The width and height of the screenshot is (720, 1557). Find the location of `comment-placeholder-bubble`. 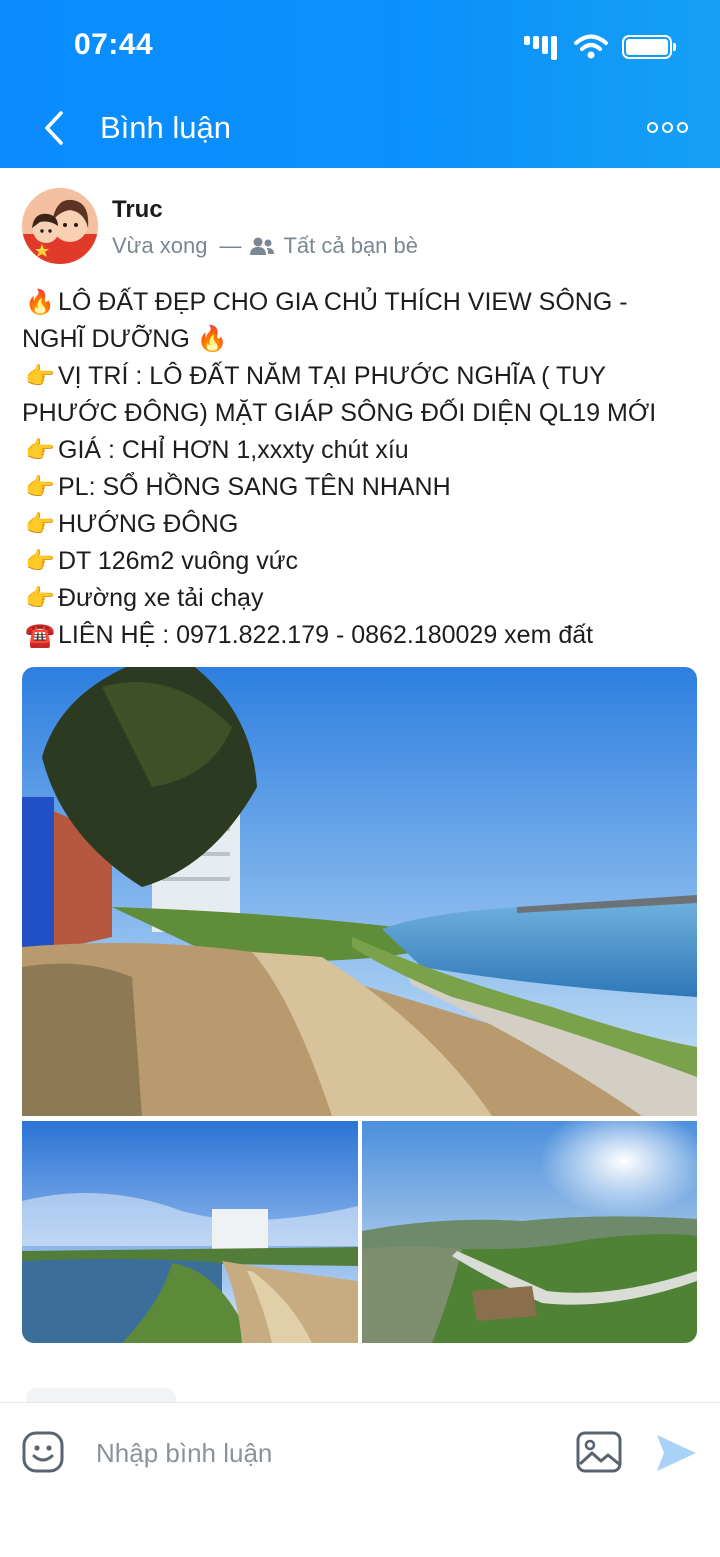

comment-placeholder-bubble is located at coordinates (101, 1395).